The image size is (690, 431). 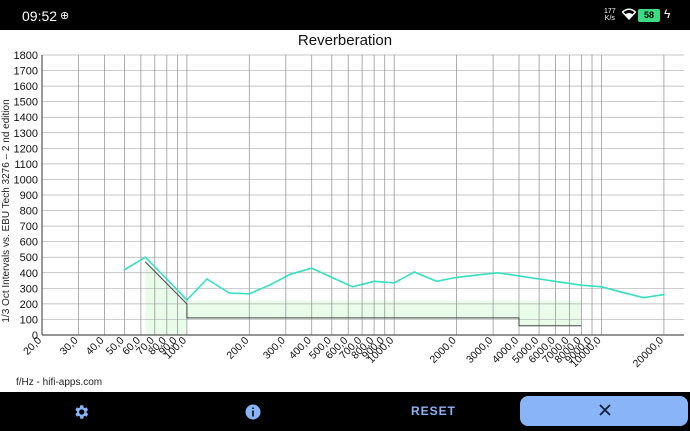 I want to click on tolerance-band, so click(x=363, y=297).